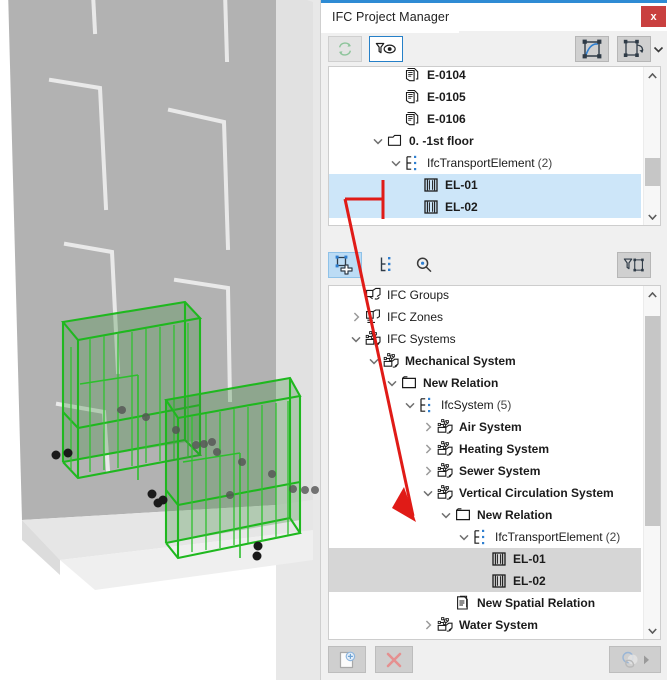 This screenshot has width=667, height=680. Describe the element at coordinates (485, 405) in the screenshot. I see `tree-row: IfcSystem (5)` at that location.